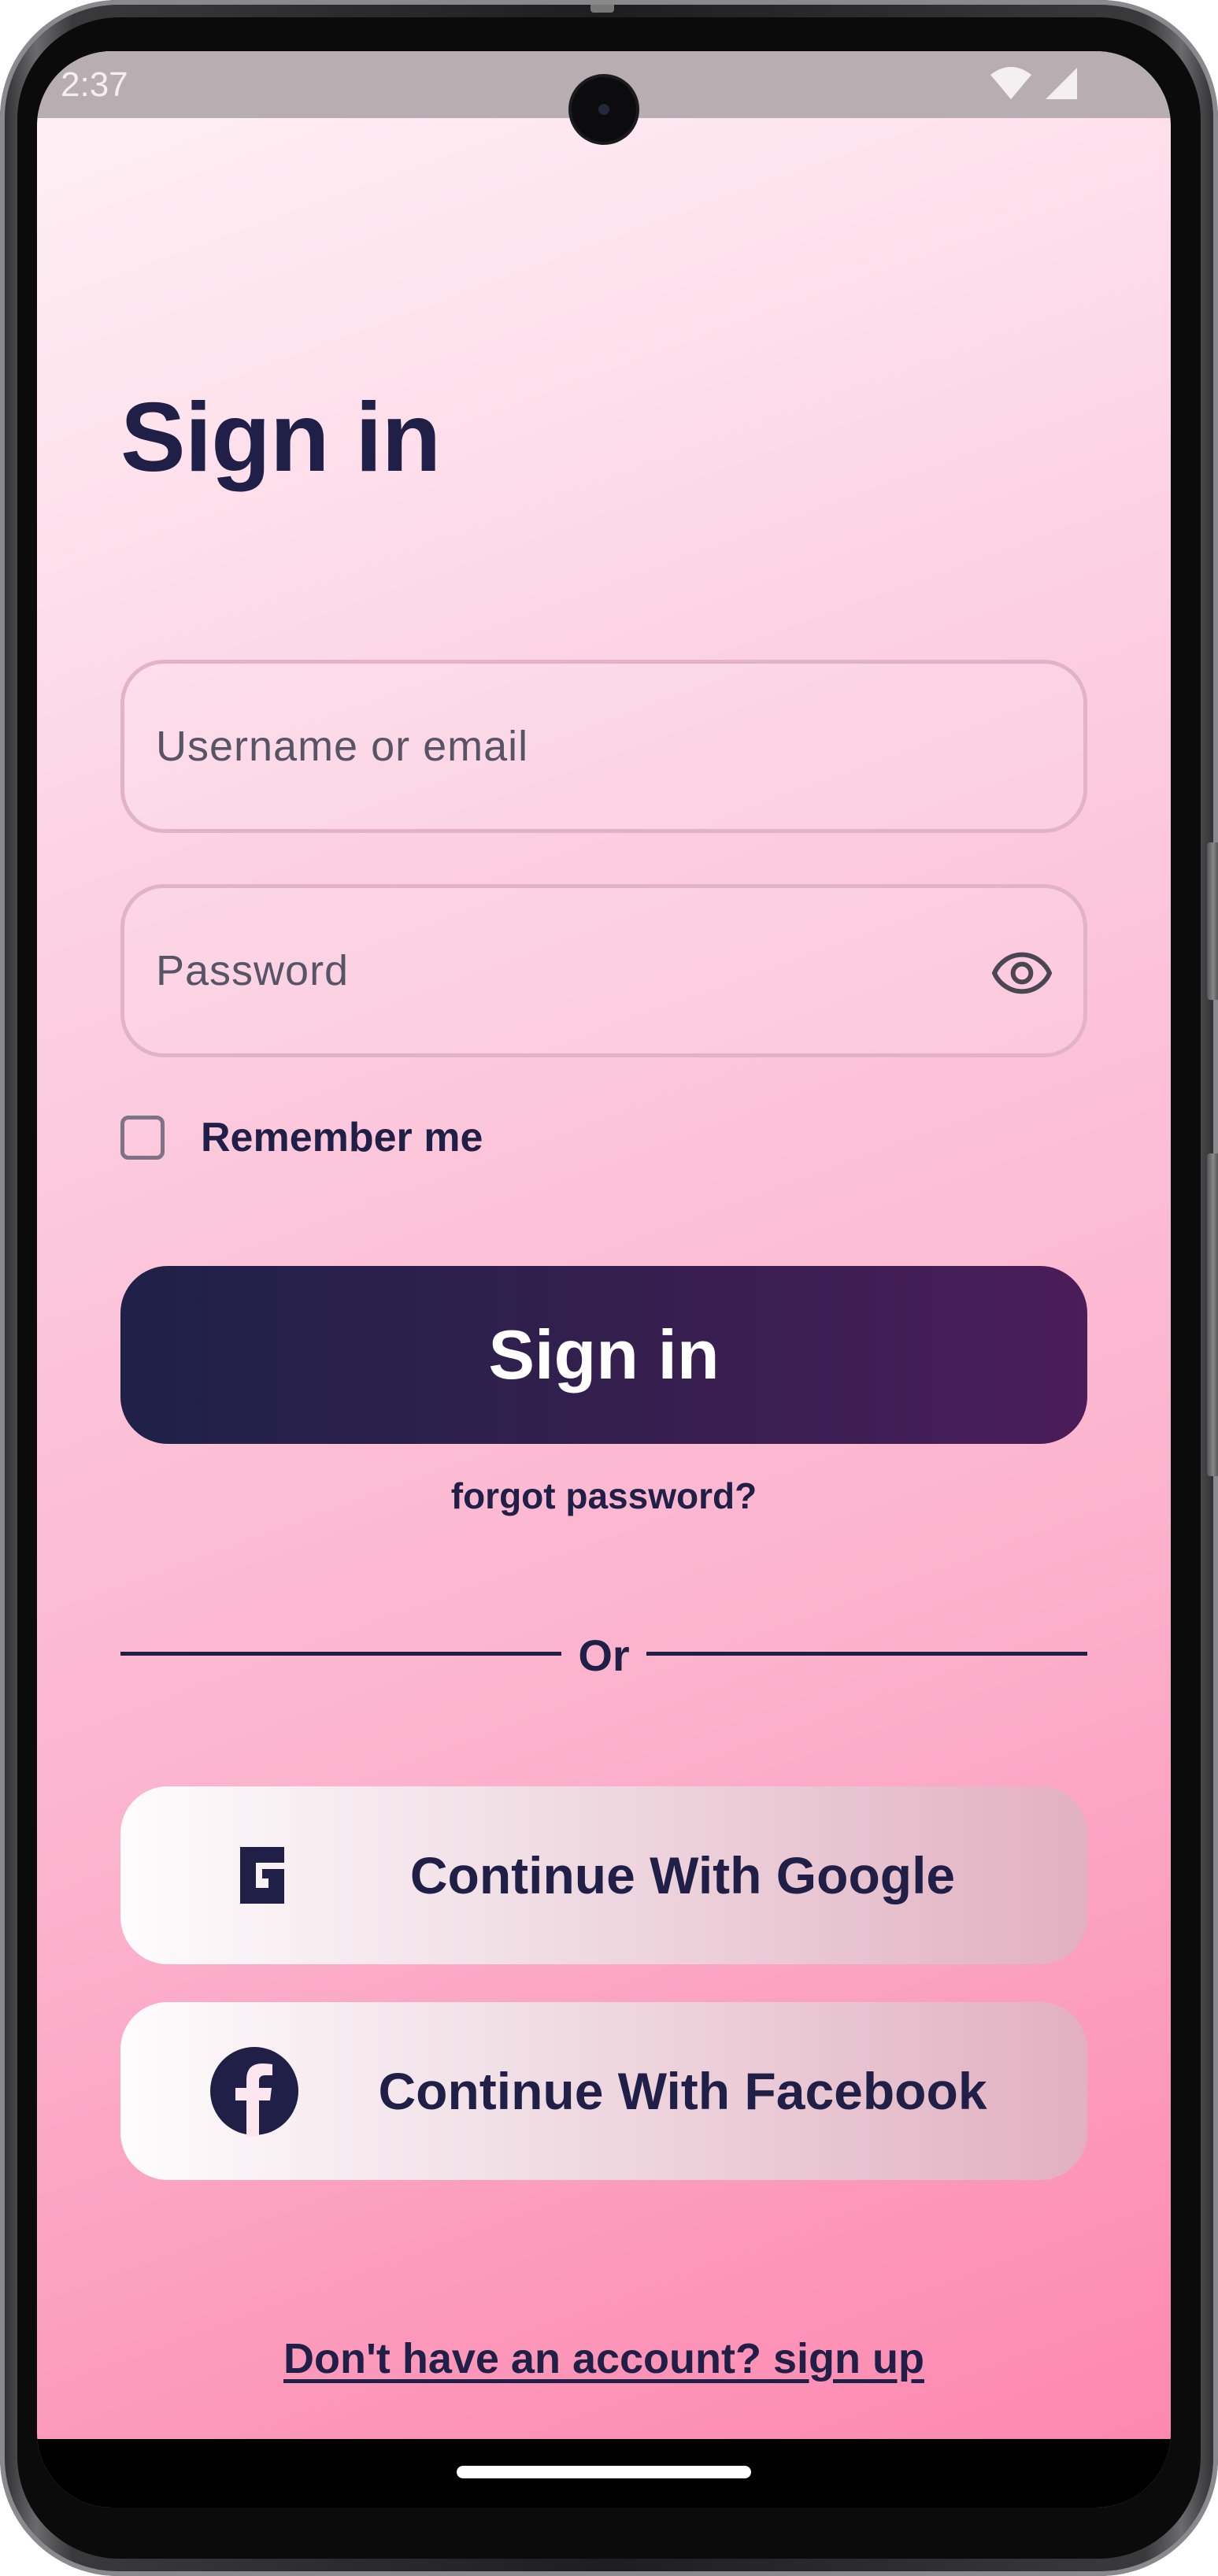  I want to click on username-input, so click(548, 746).